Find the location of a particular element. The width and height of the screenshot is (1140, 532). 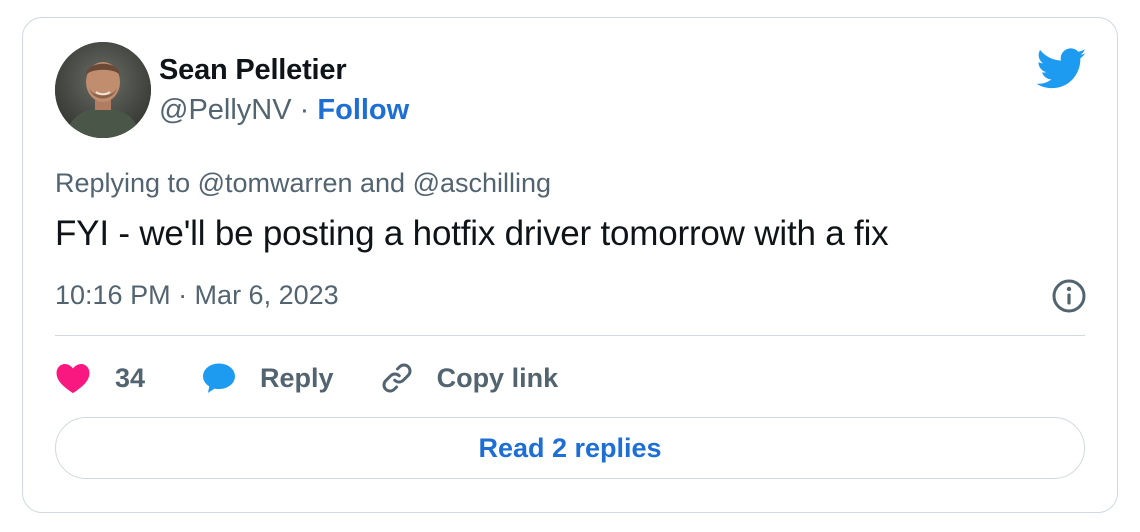

reply-button: Reply is located at coordinates (267, 378).